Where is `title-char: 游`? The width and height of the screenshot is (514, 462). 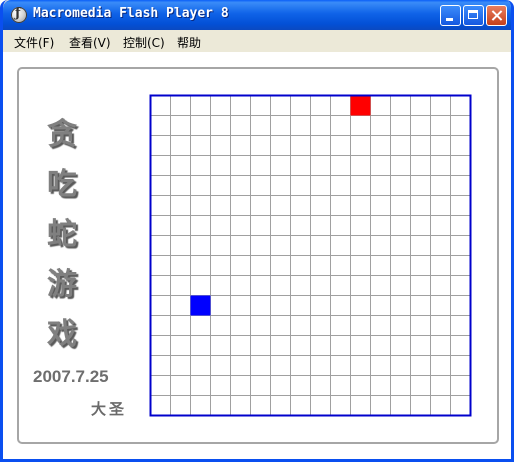
title-char: 游 is located at coordinates (62, 284).